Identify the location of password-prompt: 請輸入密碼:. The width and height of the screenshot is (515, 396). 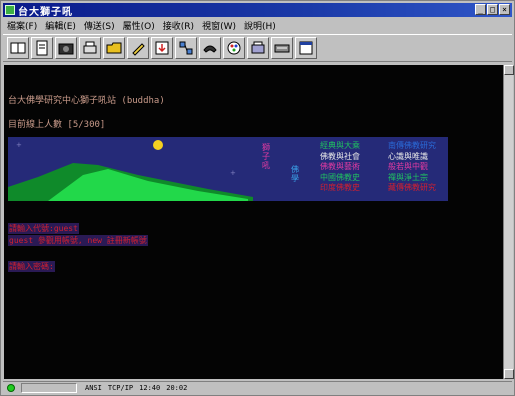
(31, 266).